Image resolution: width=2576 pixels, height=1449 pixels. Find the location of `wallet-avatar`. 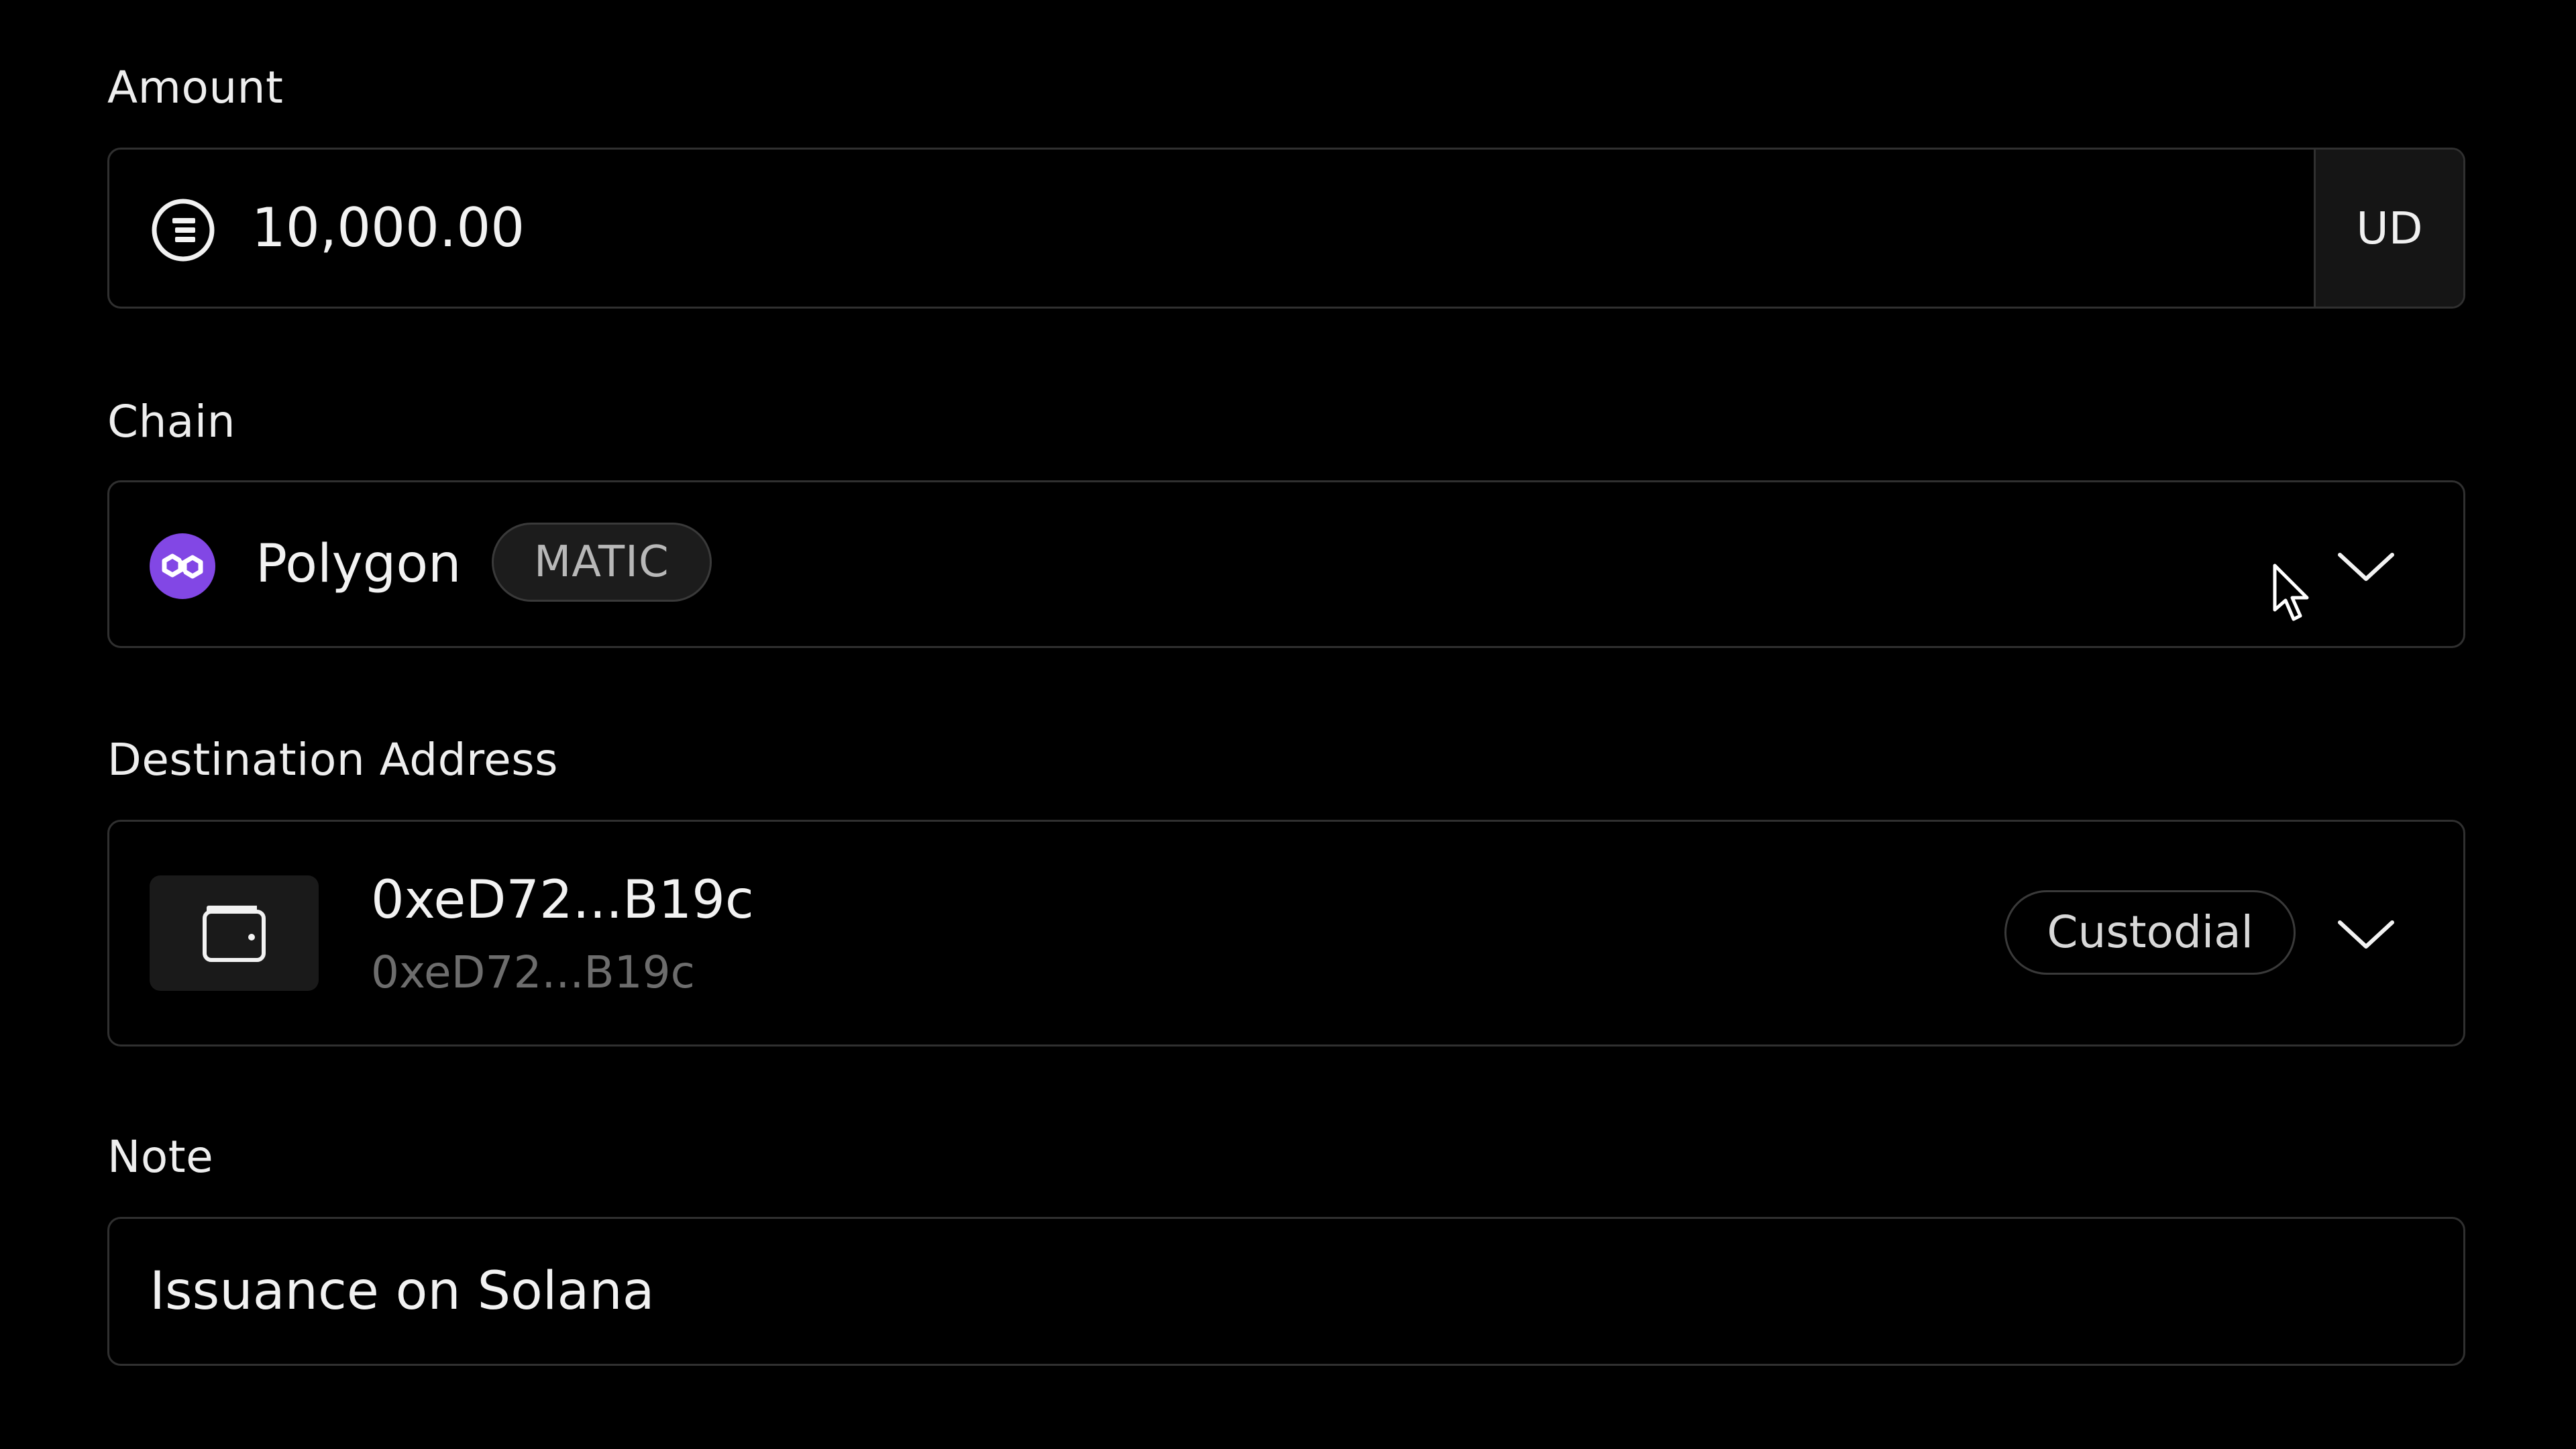

wallet-avatar is located at coordinates (234, 933).